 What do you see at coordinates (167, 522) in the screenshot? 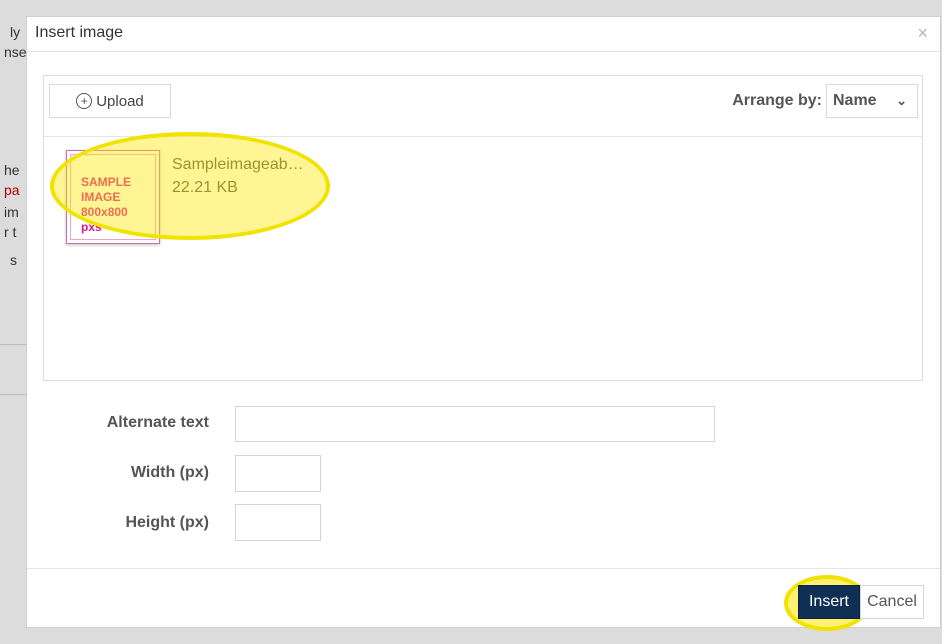
I see `height-label: Height (px)` at bounding box center [167, 522].